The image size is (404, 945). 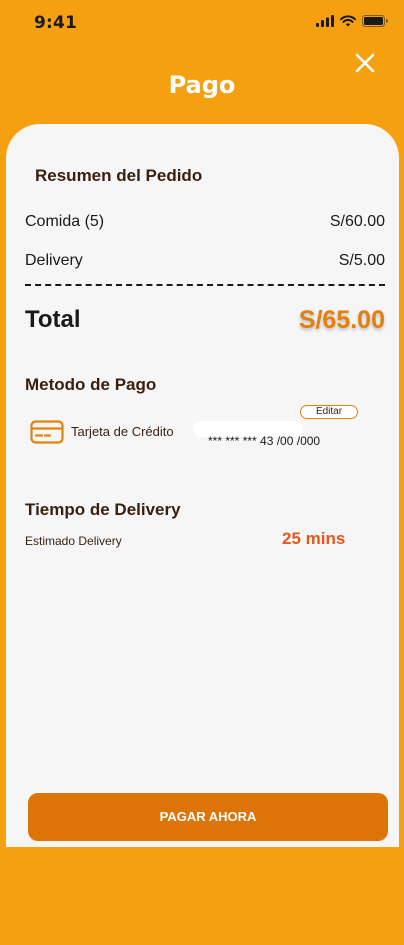 What do you see at coordinates (208, 817) in the screenshot?
I see `pay-now-button: PAGAR AHORA` at bounding box center [208, 817].